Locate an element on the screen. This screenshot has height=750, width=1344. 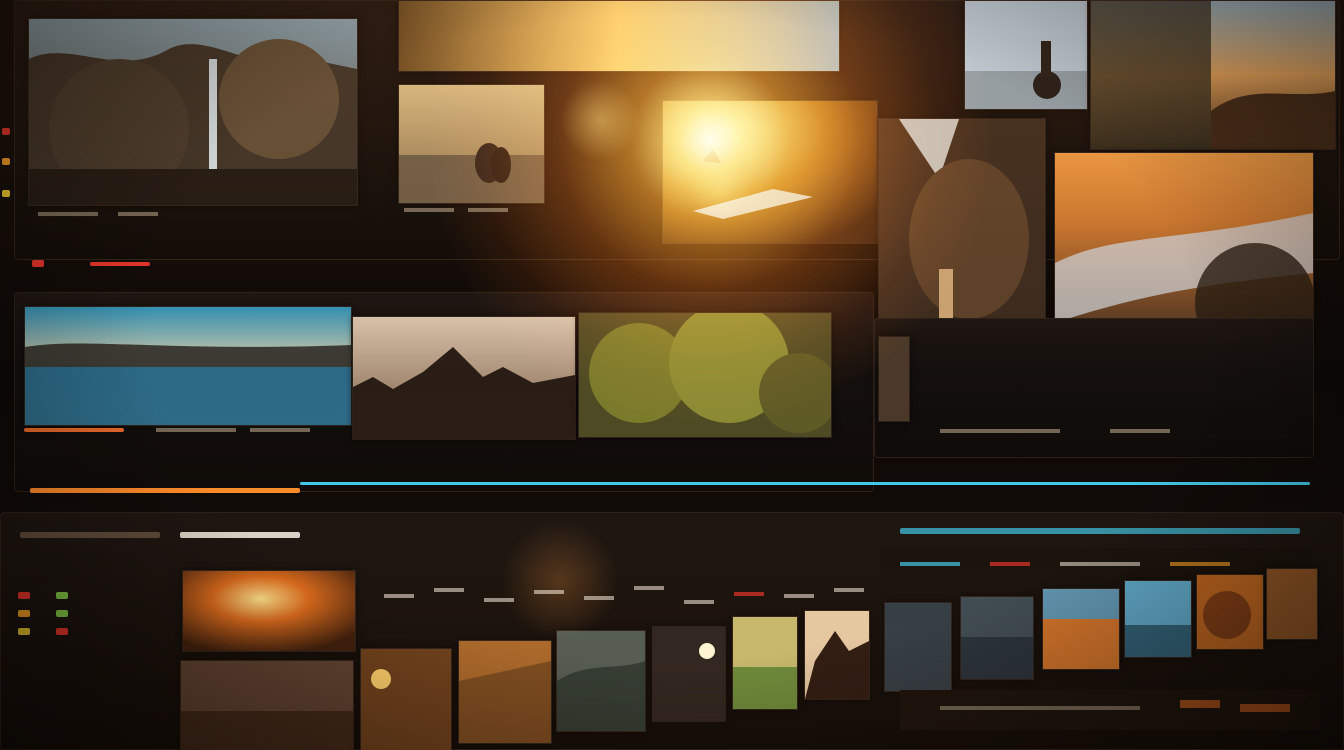
clip-golden-field is located at coordinates (505, 692).